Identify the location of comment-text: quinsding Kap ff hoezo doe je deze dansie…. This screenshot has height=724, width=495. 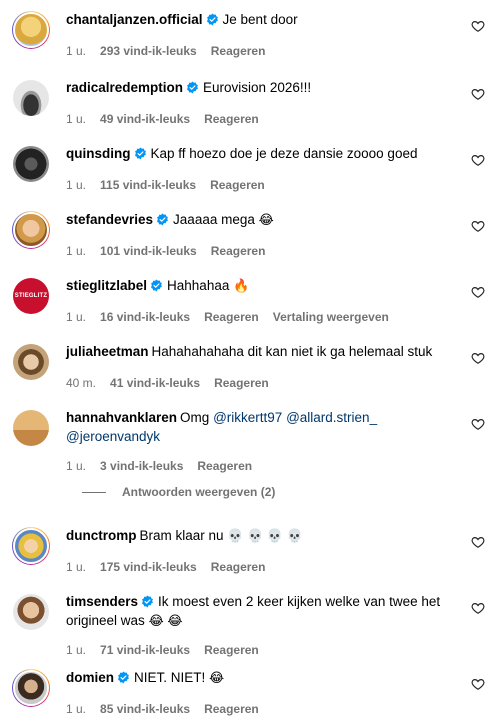
(260, 153).